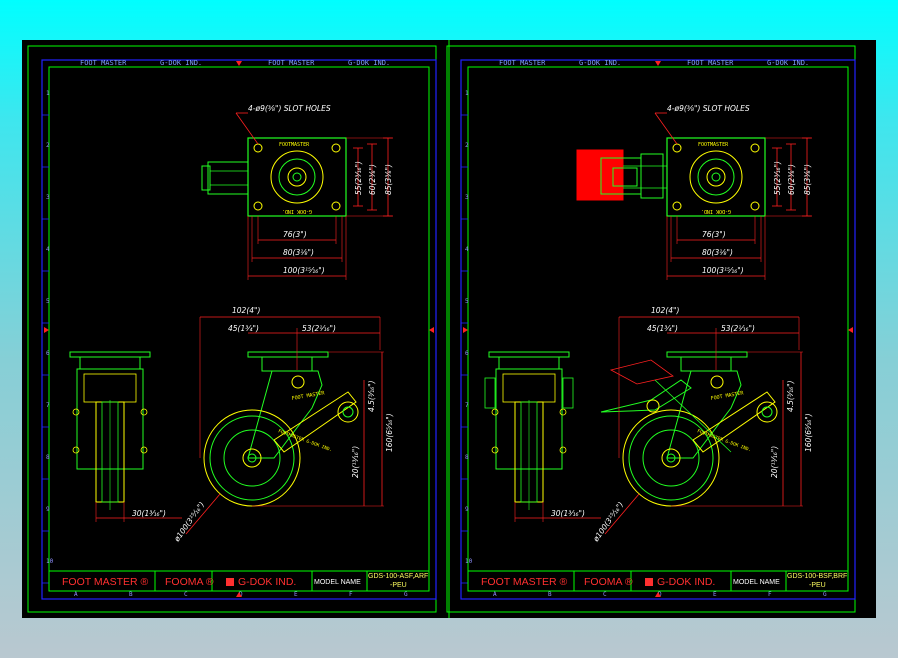 The width and height of the screenshot is (898, 658). I want to click on grid-letter-bottom: E, so click(296, 594).